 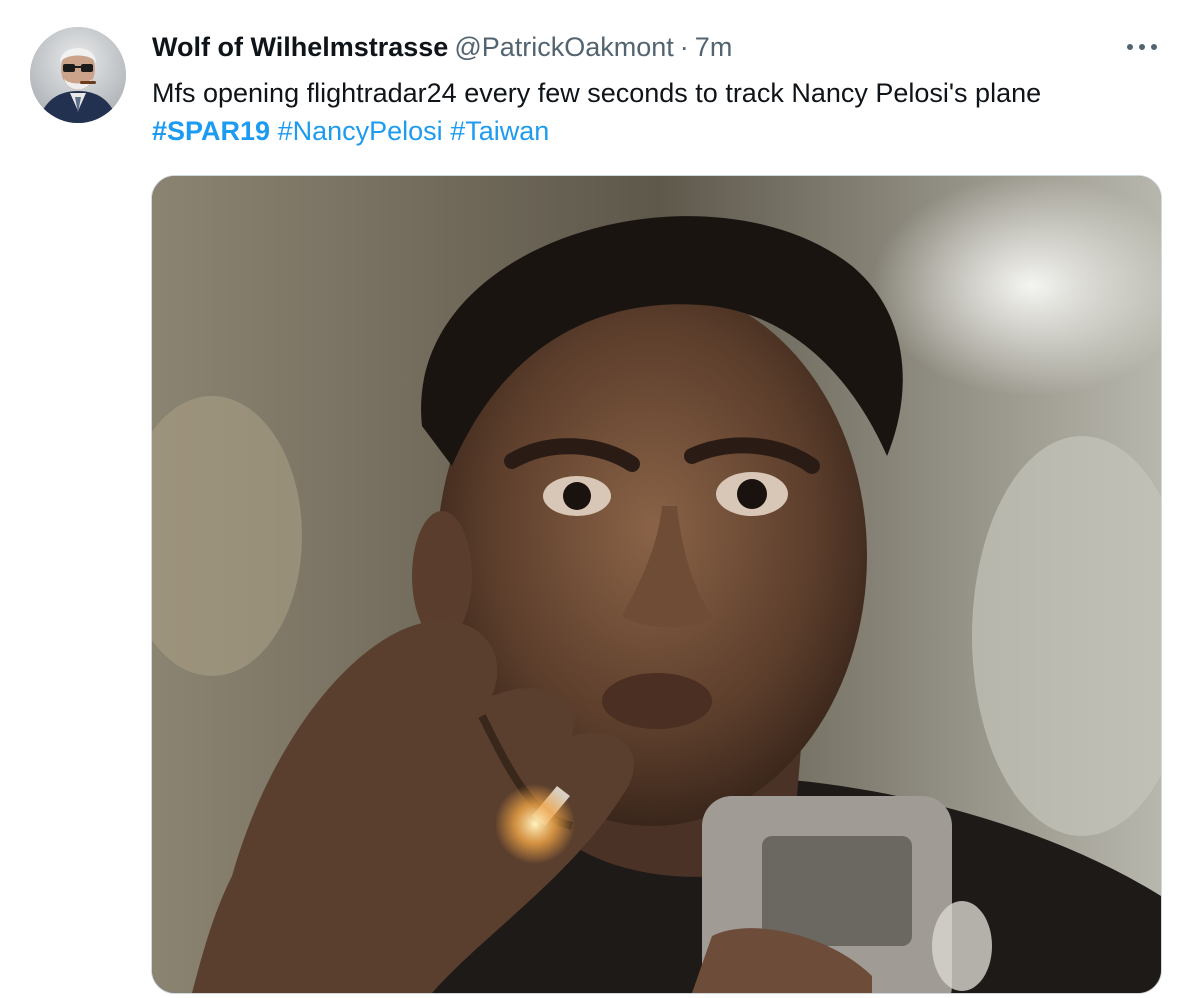 I want to click on more-horizontal-icon, so click(x=1142, y=47).